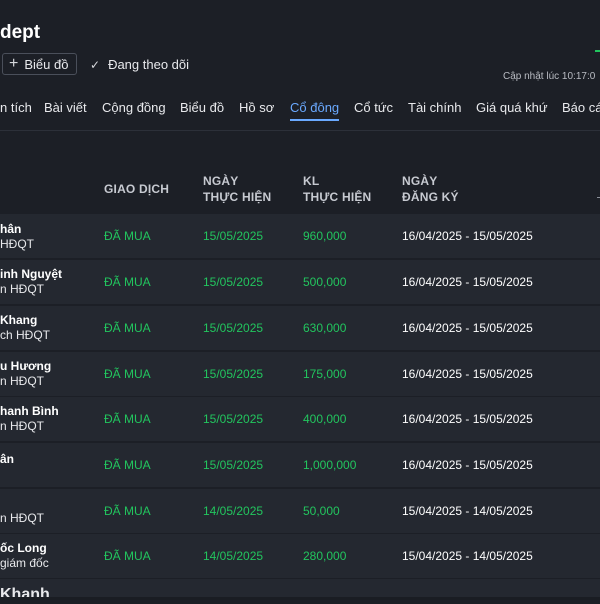 The width and height of the screenshot is (600, 604). Describe the element at coordinates (420, 181) in the screenshot. I see `header-reg-date-line1: NGÀY` at that location.